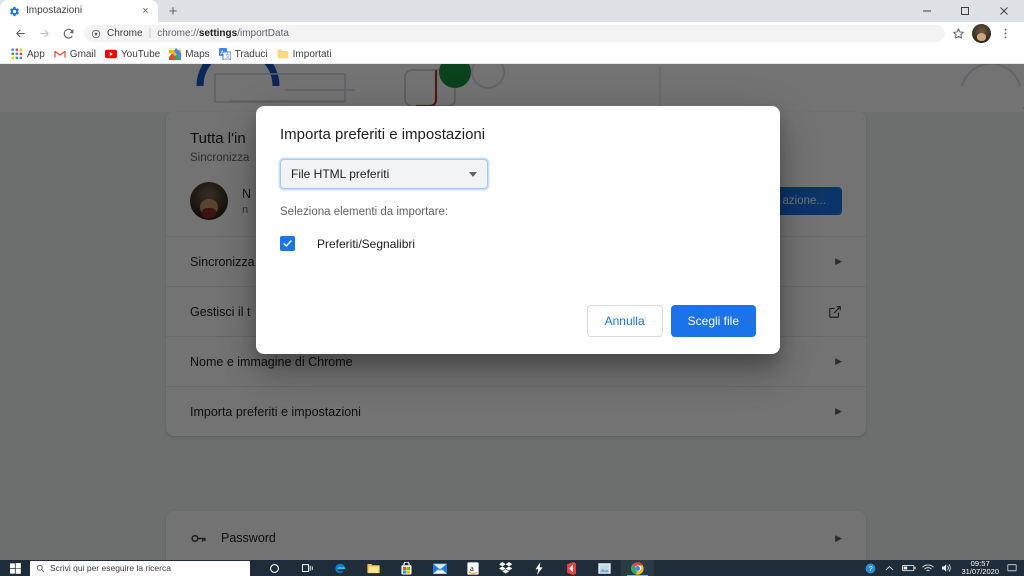 The height and width of the screenshot is (576, 1024). I want to click on start-button, so click(15, 568).